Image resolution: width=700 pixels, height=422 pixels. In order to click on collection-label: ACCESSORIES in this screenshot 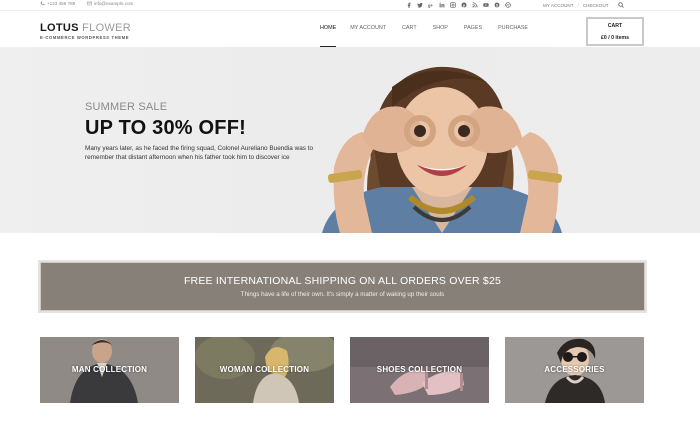, I will do `click(574, 369)`.